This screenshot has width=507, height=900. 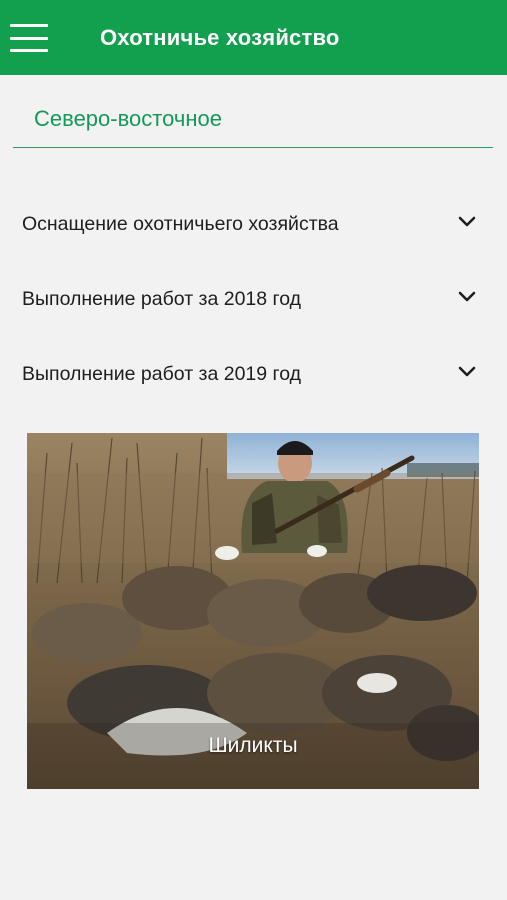 I want to click on accordion-item-2018: Выполнение работ за 2018 год, so click(x=253, y=300).